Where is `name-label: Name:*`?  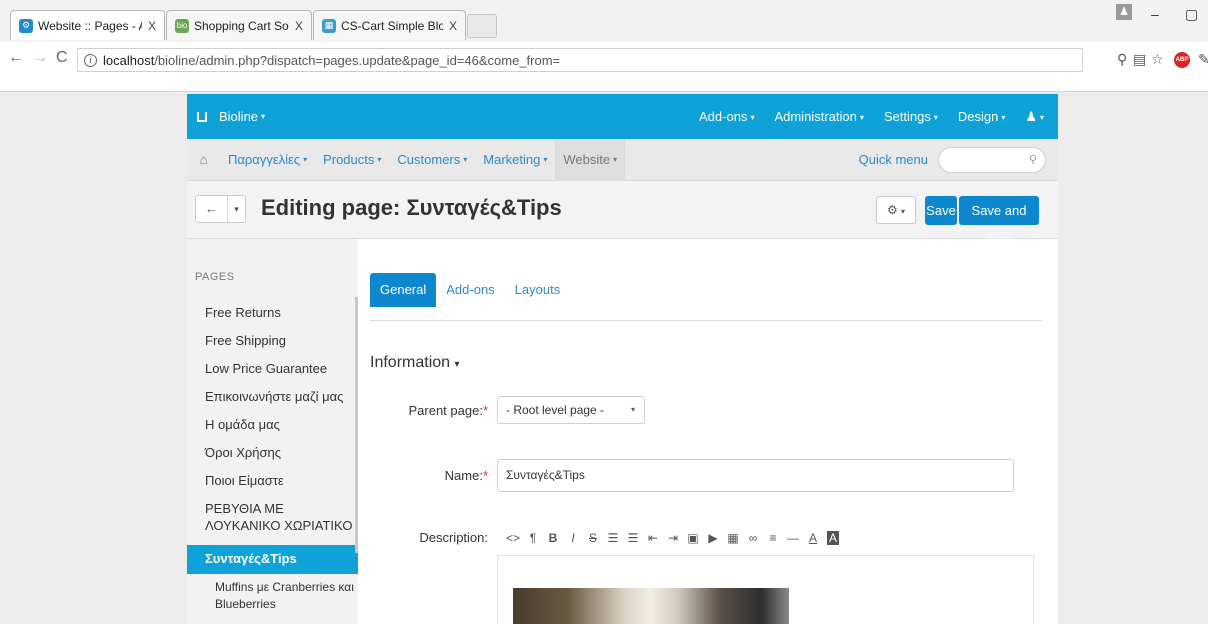
name-label: Name:* is located at coordinates (423, 475).